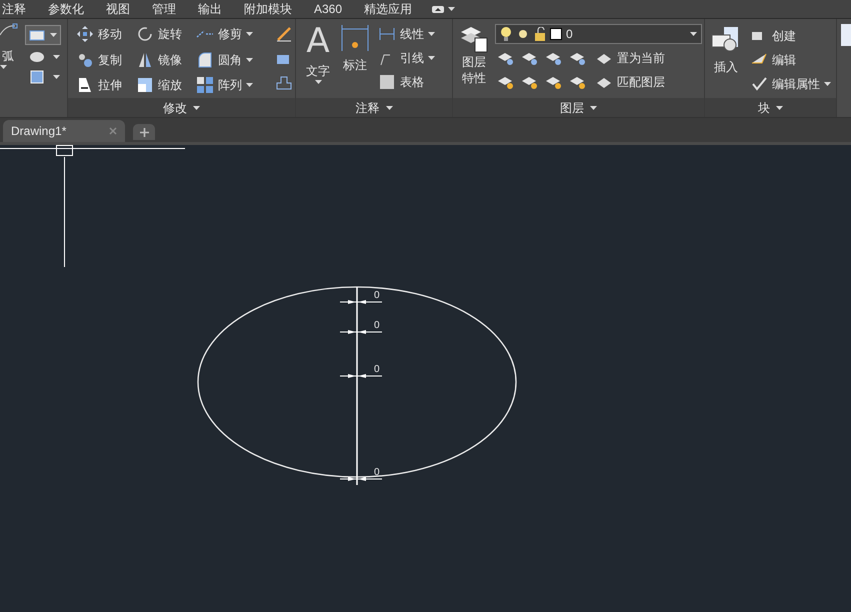 This screenshot has width=851, height=612. I want to click on tool-label: 图层, so click(474, 62).